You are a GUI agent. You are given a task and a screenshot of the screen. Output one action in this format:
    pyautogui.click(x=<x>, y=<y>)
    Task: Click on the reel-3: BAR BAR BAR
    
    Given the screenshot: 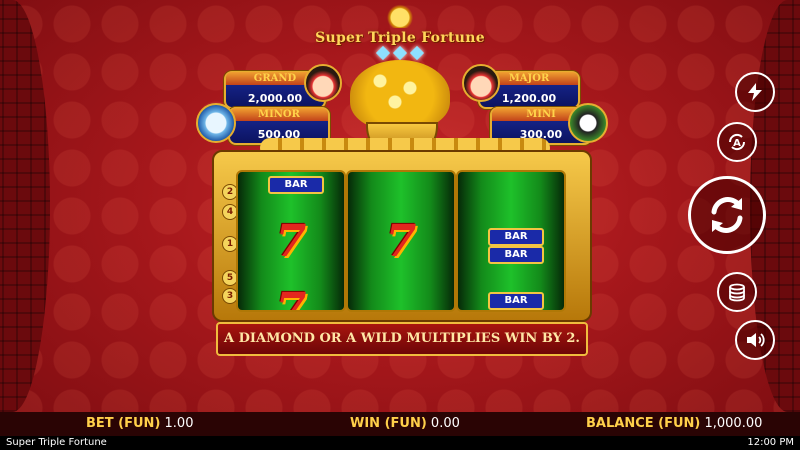 What is the action you would take?
    pyautogui.click(x=511, y=241)
    